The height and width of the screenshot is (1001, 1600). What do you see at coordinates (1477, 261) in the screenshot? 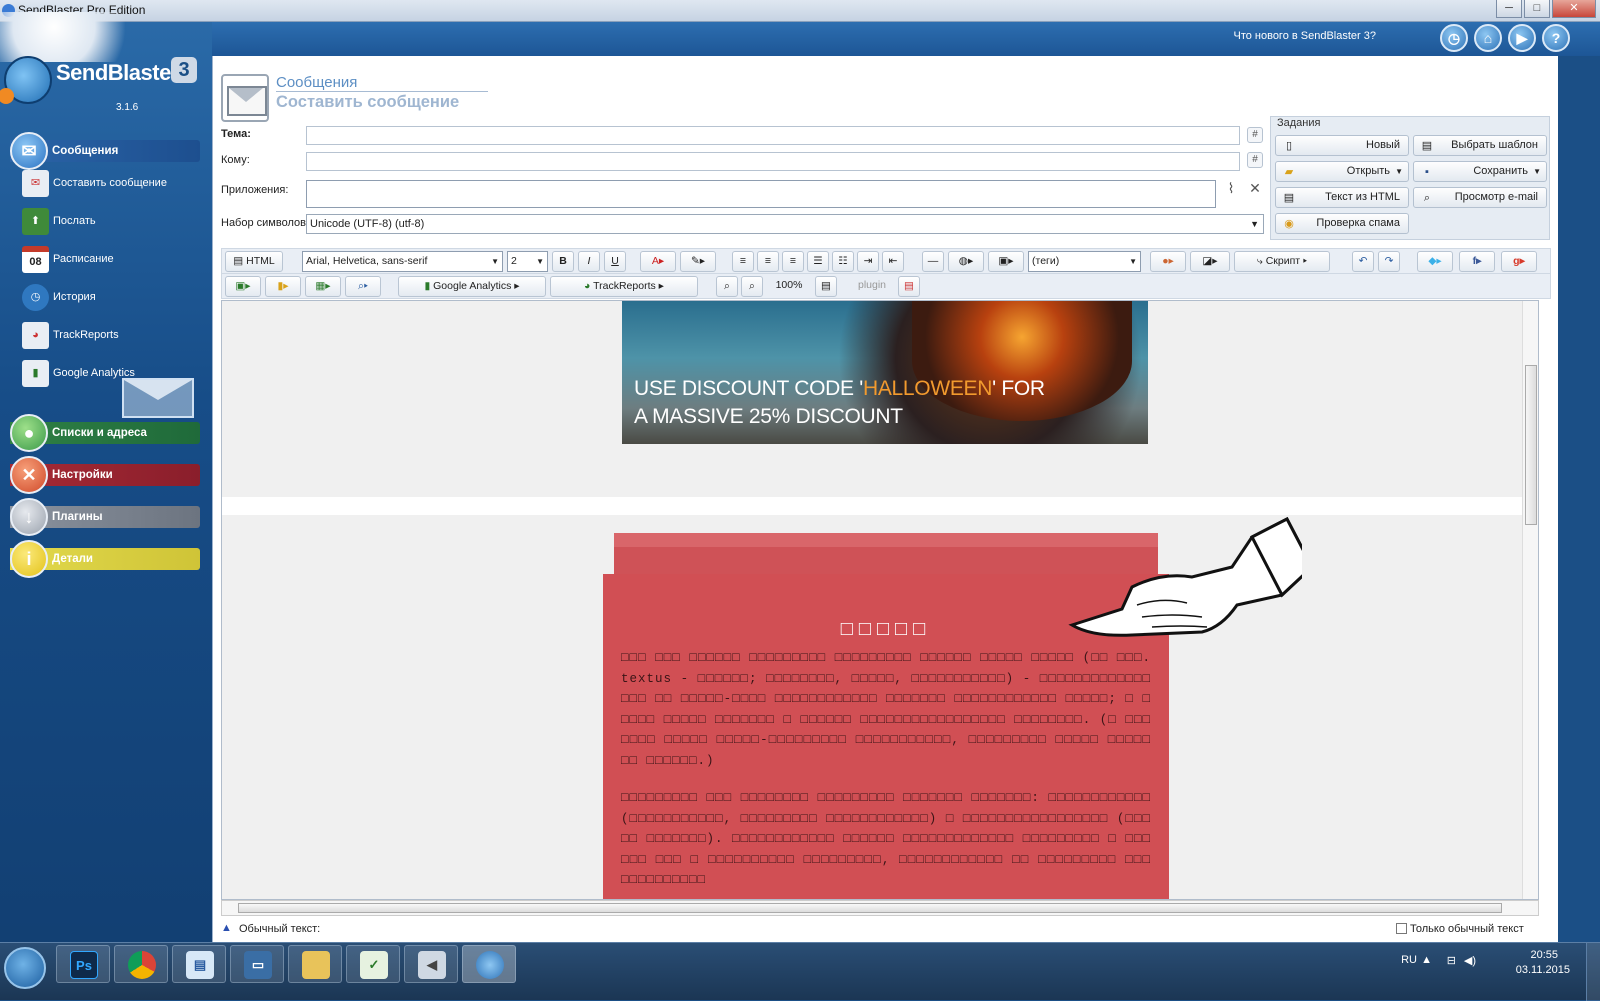
I see `facebook-icon: f▸` at bounding box center [1477, 261].